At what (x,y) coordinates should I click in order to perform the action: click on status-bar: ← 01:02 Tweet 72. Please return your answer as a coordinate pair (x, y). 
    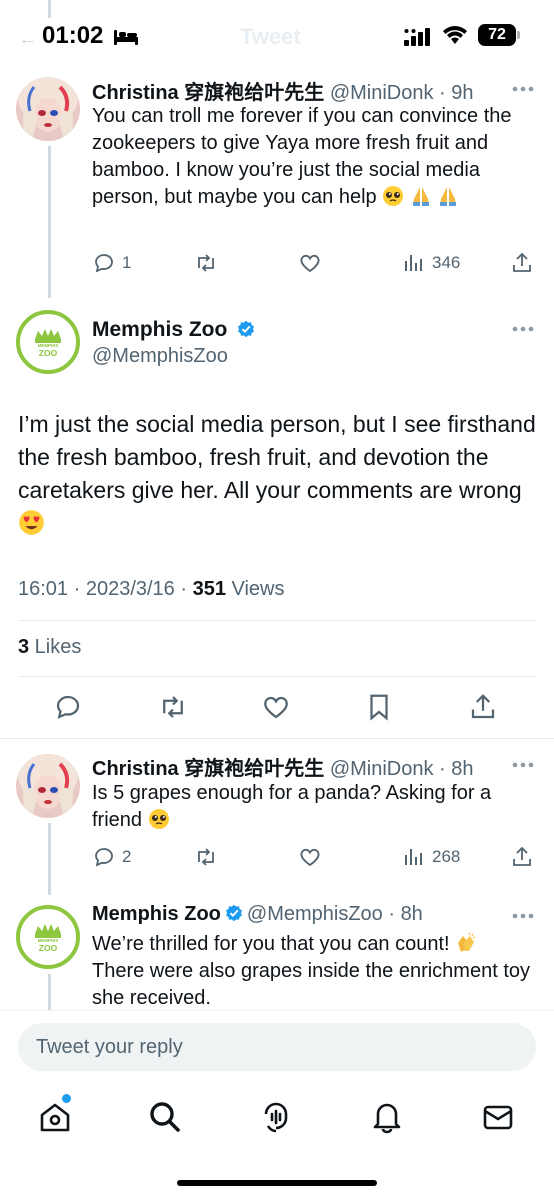
    Looking at the image, I should click on (277, 36).